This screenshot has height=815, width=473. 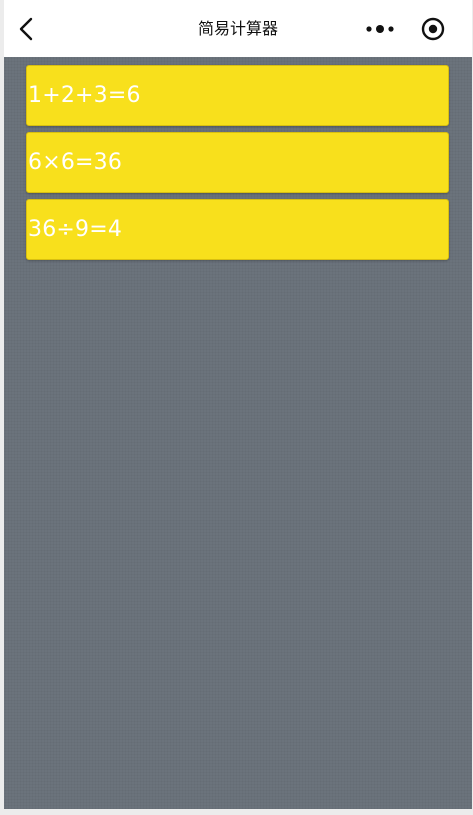 What do you see at coordinates (75, 229) in the screenshot?
I see `result-expression: 36÷9=4` at bounding box center [75, 229].